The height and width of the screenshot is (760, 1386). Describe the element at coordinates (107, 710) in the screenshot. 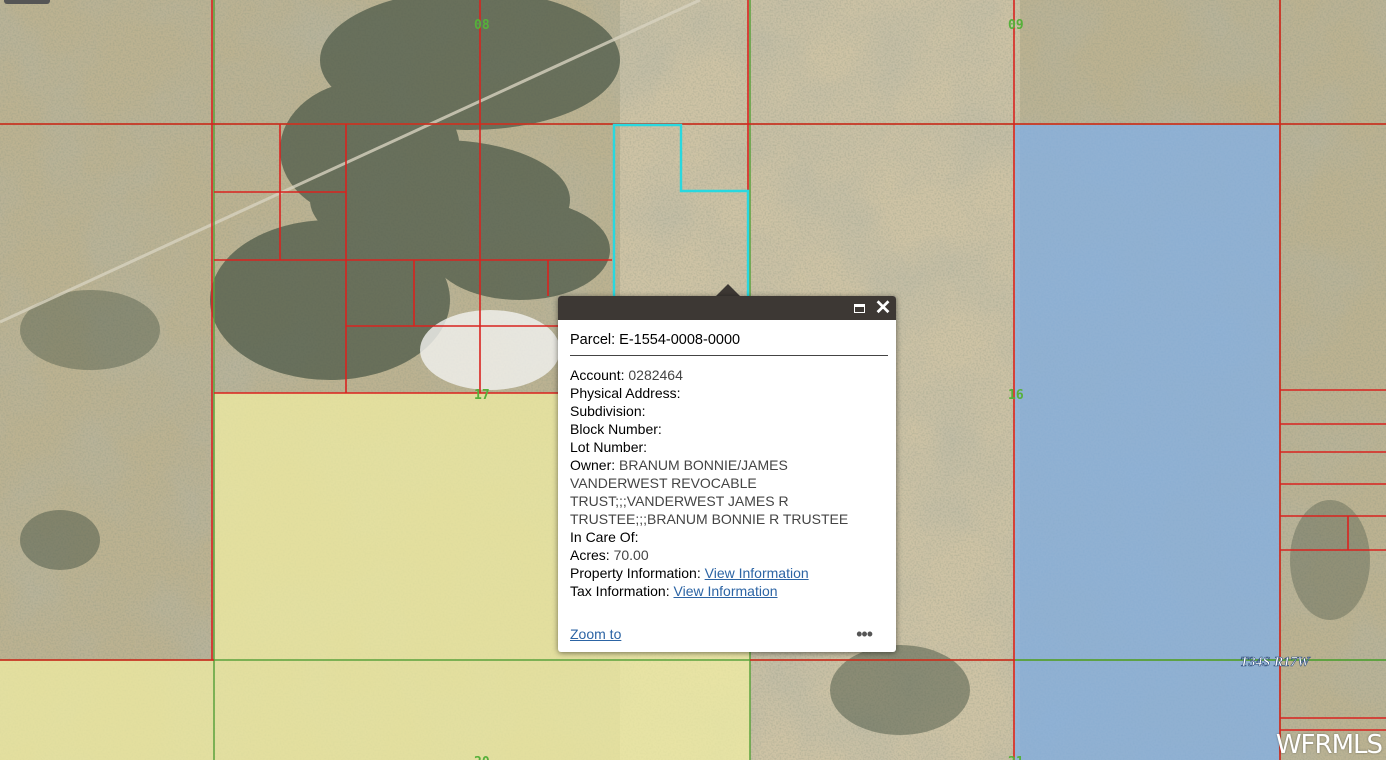

I see `highlight-parcel-yellow-sw` at that location.